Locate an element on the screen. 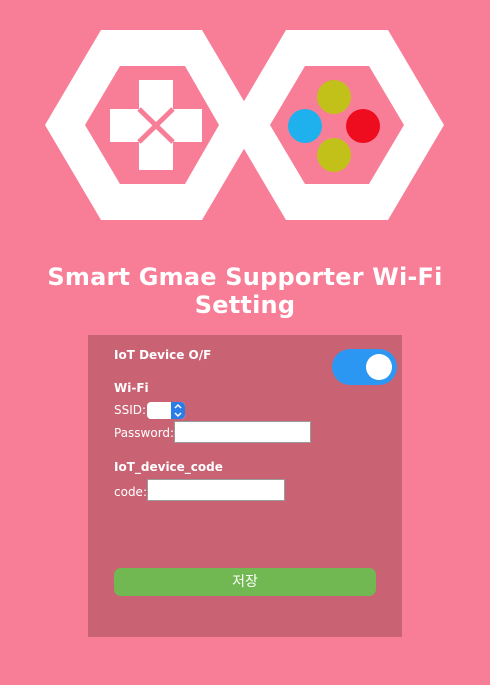 This screenshot has height=685, width=490. device-code-section-label: IoT_device_code is located at coordinates (168, 467).